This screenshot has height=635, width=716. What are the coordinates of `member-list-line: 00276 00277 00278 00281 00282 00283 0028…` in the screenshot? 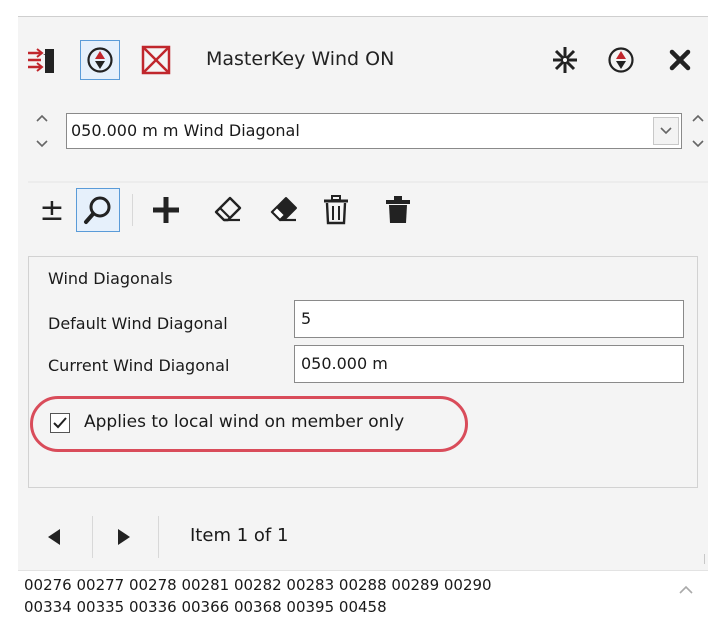 It's located at (258, 585).